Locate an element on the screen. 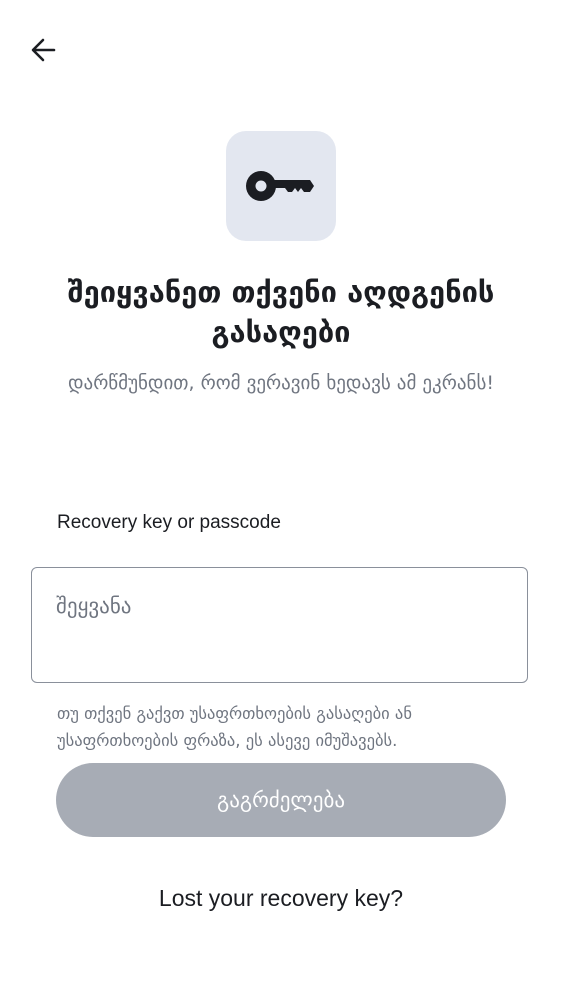 Image resolution: width=562 pixels, height=1000 pixels. continue-button: გაგრძელება is located at coordinates (281, 800).